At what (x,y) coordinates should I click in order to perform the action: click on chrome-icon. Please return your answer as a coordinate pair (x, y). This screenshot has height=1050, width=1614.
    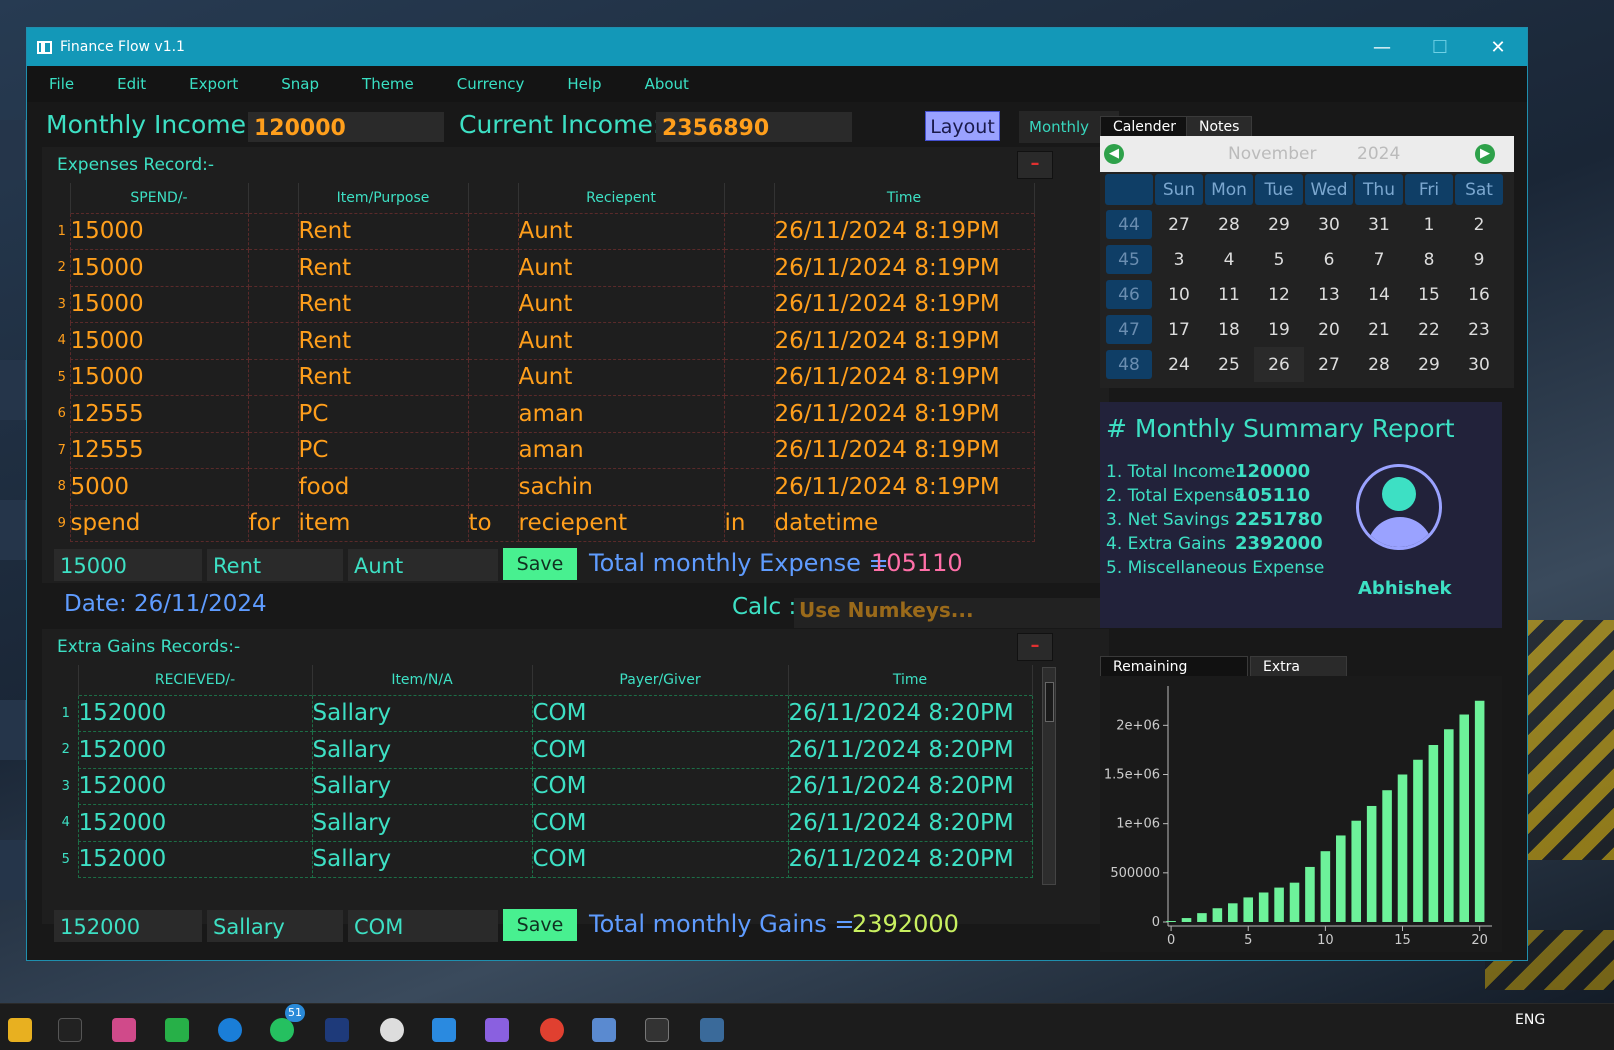
    Looking at the image, I should click on (552, 1030).